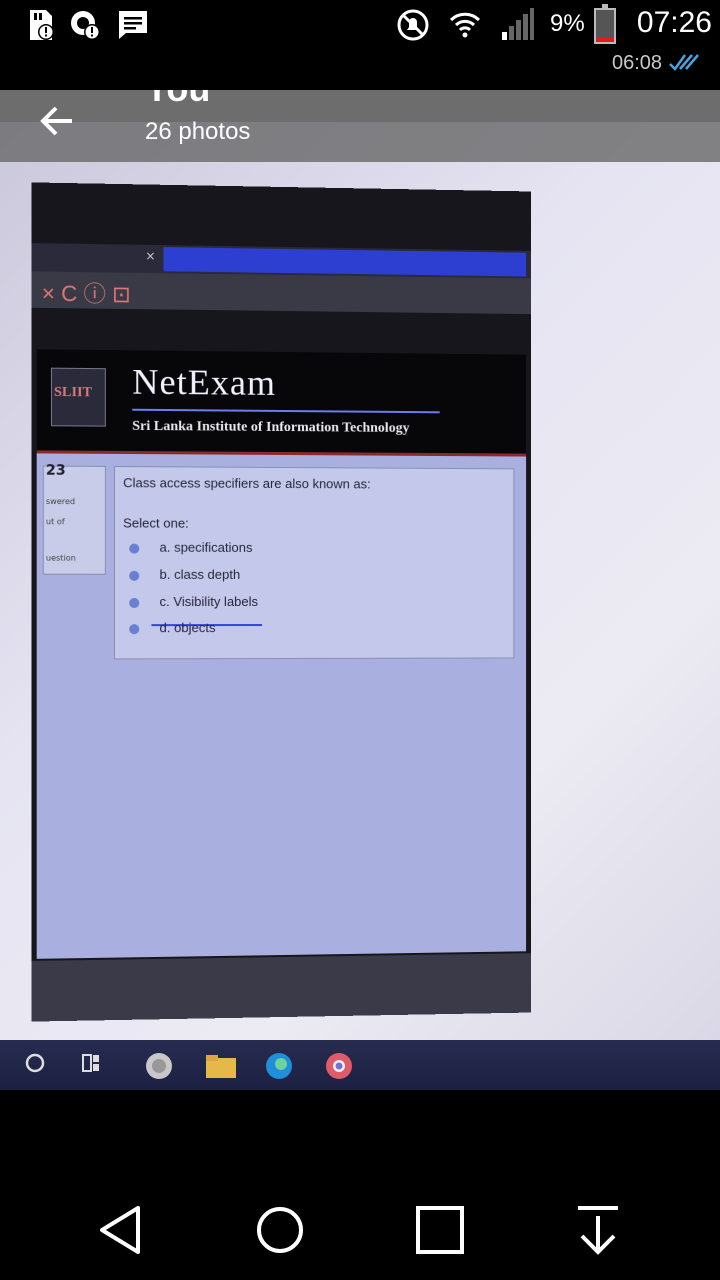 This screenshot has width=720, height=1280. I want to click on chrome-icon, so click(339, 1066).